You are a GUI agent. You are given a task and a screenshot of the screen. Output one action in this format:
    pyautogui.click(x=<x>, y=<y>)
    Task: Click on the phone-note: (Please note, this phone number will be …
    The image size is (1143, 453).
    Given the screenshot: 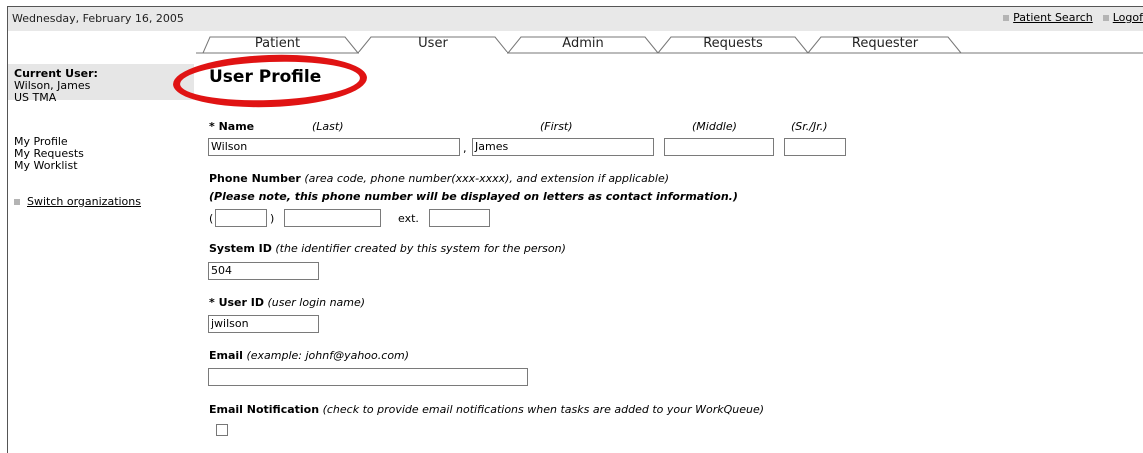 What is the action you would take?
    pyautogui.click(x=473, y=196)
    